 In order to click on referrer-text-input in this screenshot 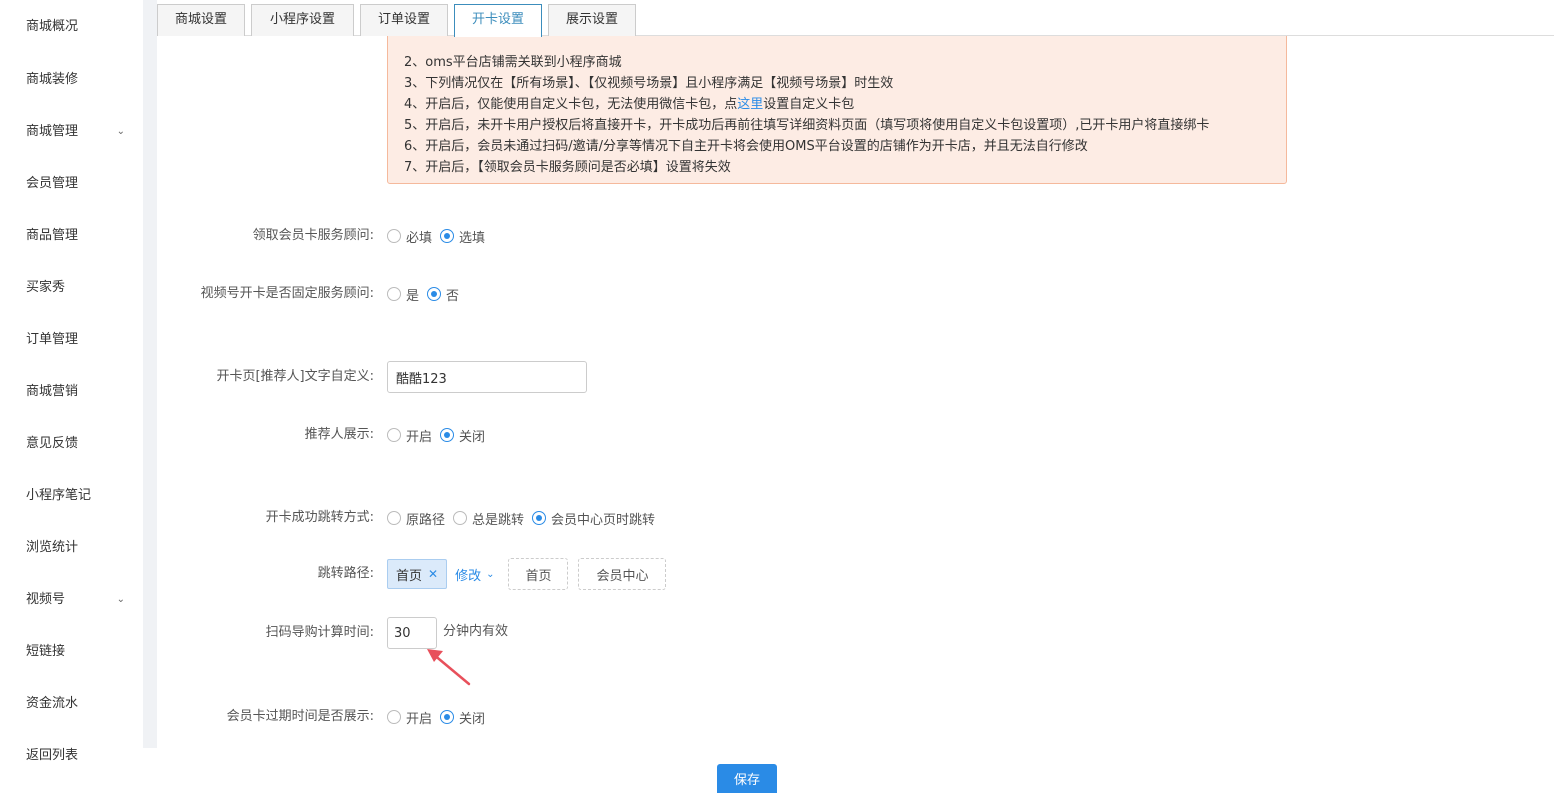, I will do `click(487, 377)`.